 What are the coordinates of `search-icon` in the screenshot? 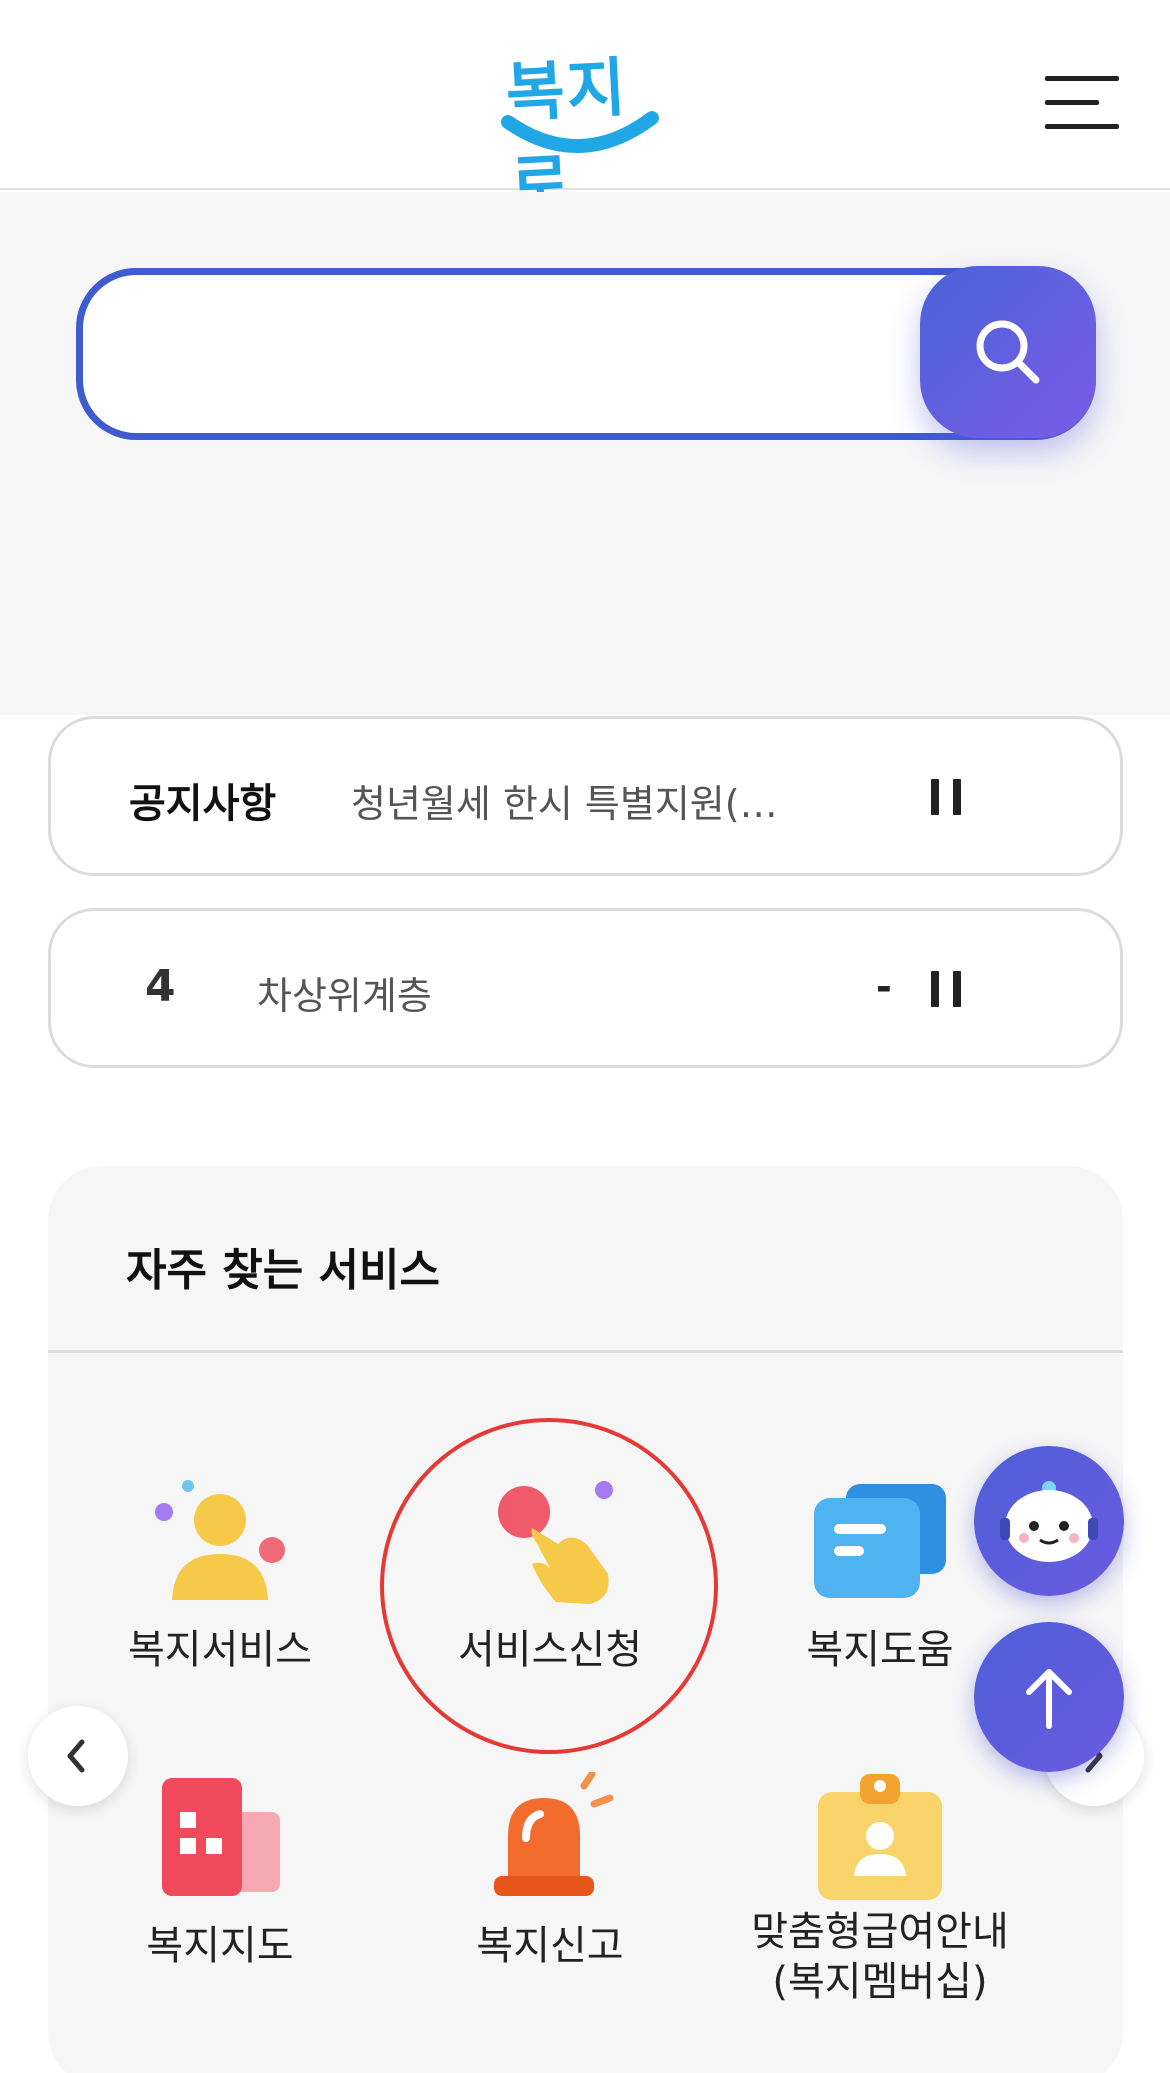 It's located at (1008, 352).